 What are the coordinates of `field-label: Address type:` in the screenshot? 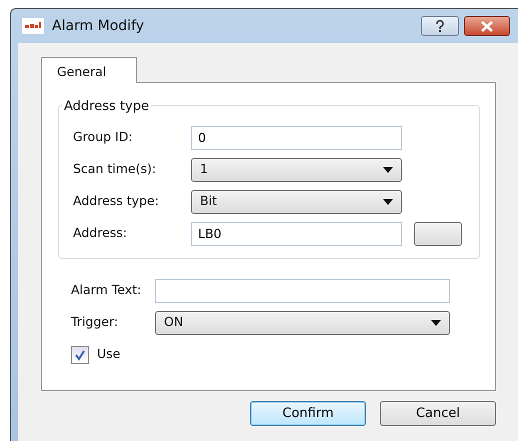 It's located at (116, 201).